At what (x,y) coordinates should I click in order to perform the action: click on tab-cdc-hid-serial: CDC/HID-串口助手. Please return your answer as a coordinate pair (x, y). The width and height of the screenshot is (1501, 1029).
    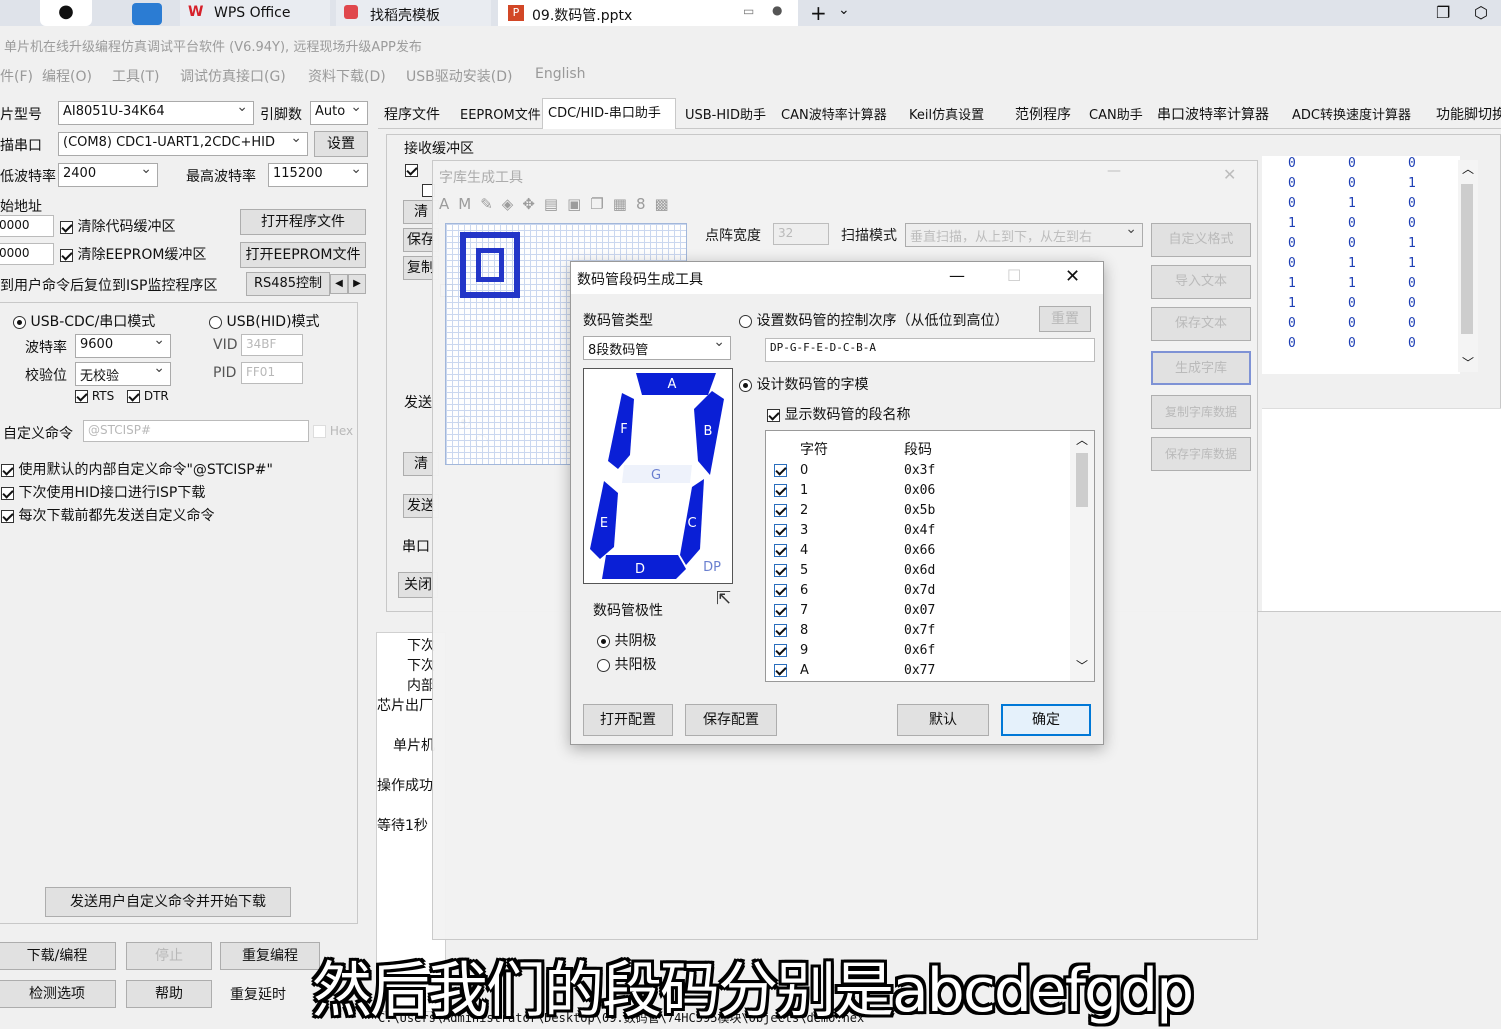
    Looking at the image, I should click on (604, 111).